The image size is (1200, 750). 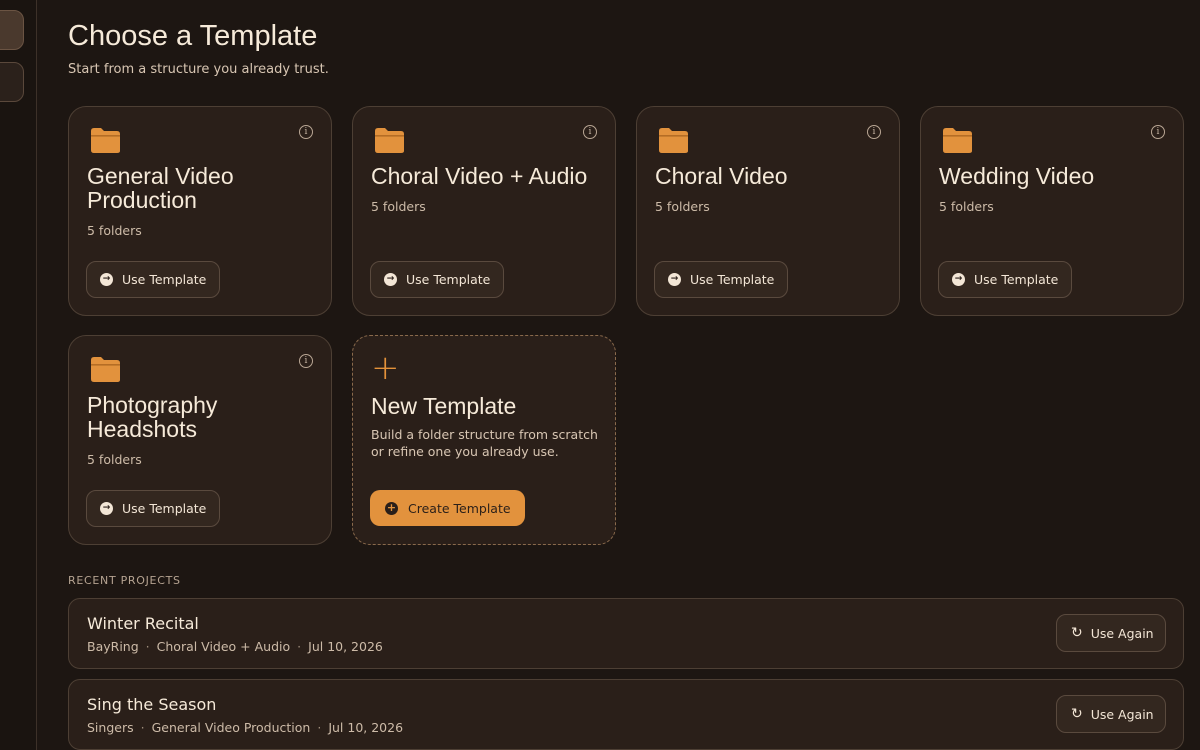 What do you see at coordinates (223, 646) in the screenshot?
I see `project-template: Choral Video + Audio` at bounding box center [223, 646].